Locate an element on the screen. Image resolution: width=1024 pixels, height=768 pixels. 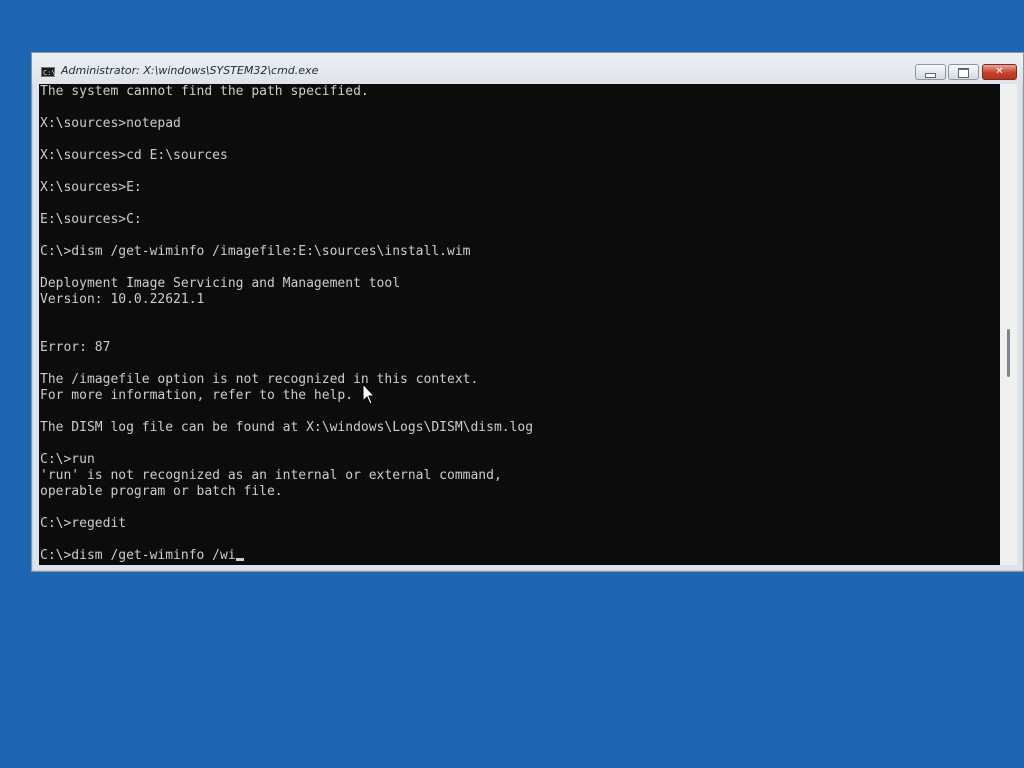
close-icon: ✕ is located at coordinates (999, 71).